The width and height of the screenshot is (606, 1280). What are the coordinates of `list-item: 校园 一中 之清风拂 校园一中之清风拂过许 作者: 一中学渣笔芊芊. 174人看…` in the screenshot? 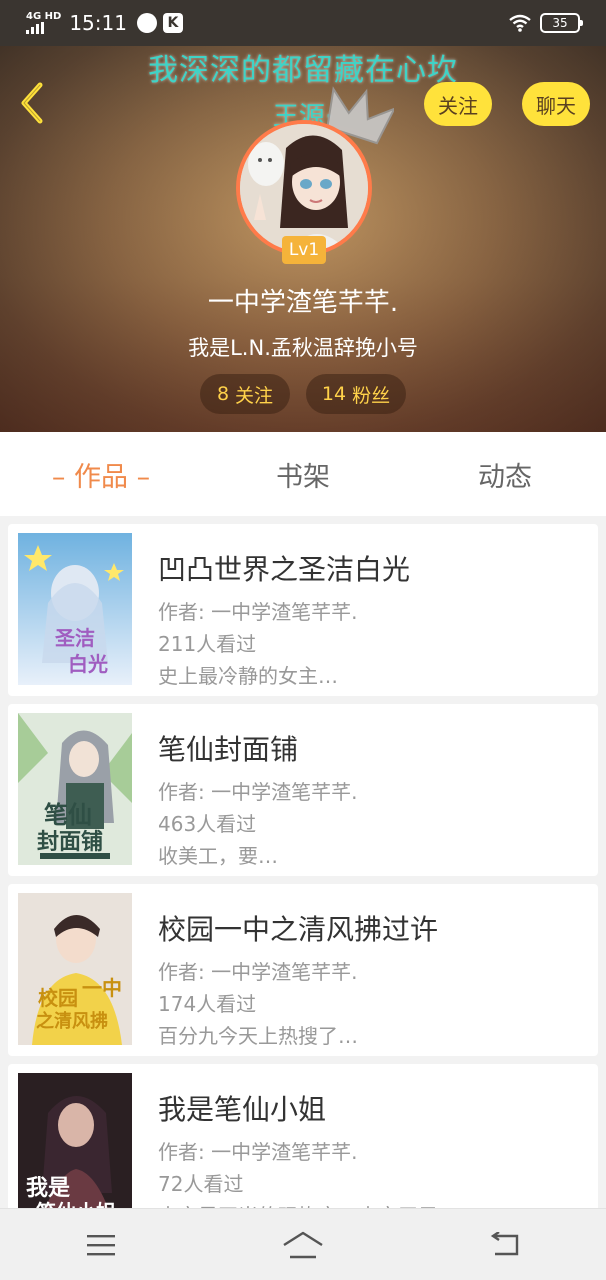 It's located at (303, 970).